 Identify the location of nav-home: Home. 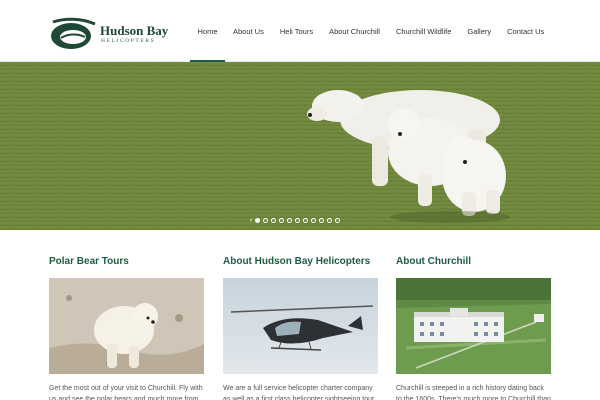
(207, 31).